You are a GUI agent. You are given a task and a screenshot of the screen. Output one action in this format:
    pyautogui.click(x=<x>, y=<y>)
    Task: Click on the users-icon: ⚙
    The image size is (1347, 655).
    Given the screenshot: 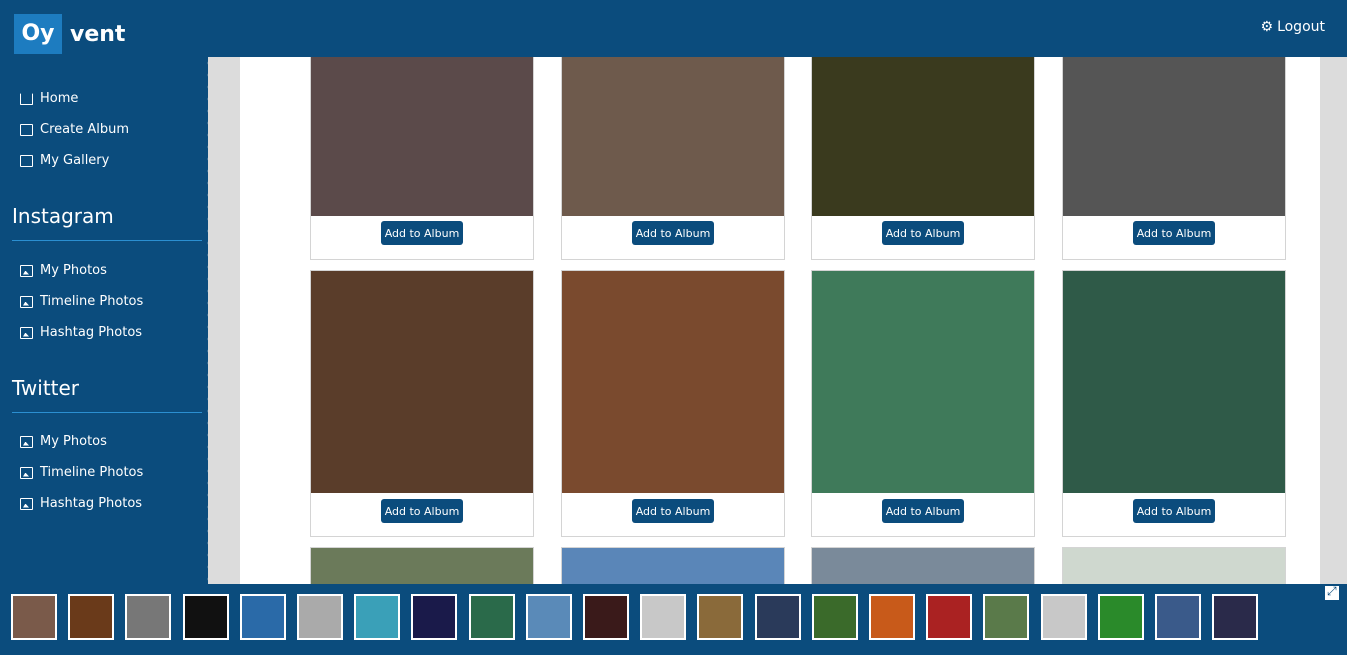 What is the action you would take?
    pyautogui.click(x=1267, y=27)
    